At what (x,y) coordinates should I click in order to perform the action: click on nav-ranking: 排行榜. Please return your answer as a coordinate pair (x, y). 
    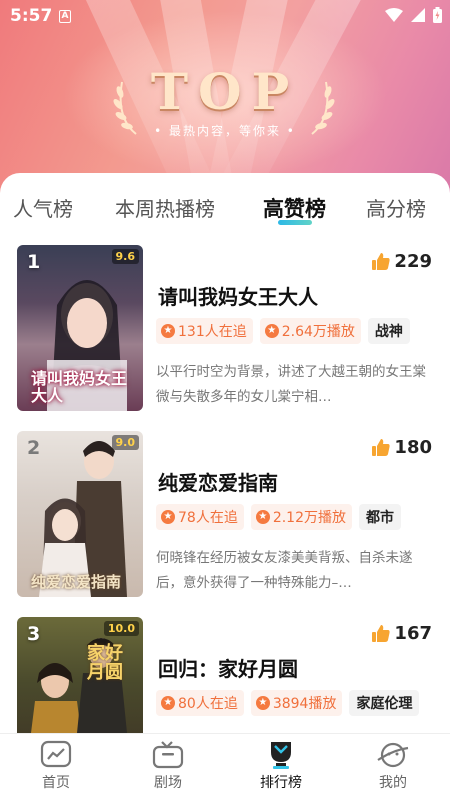
    Looking at the image, I should click on (281, 766).